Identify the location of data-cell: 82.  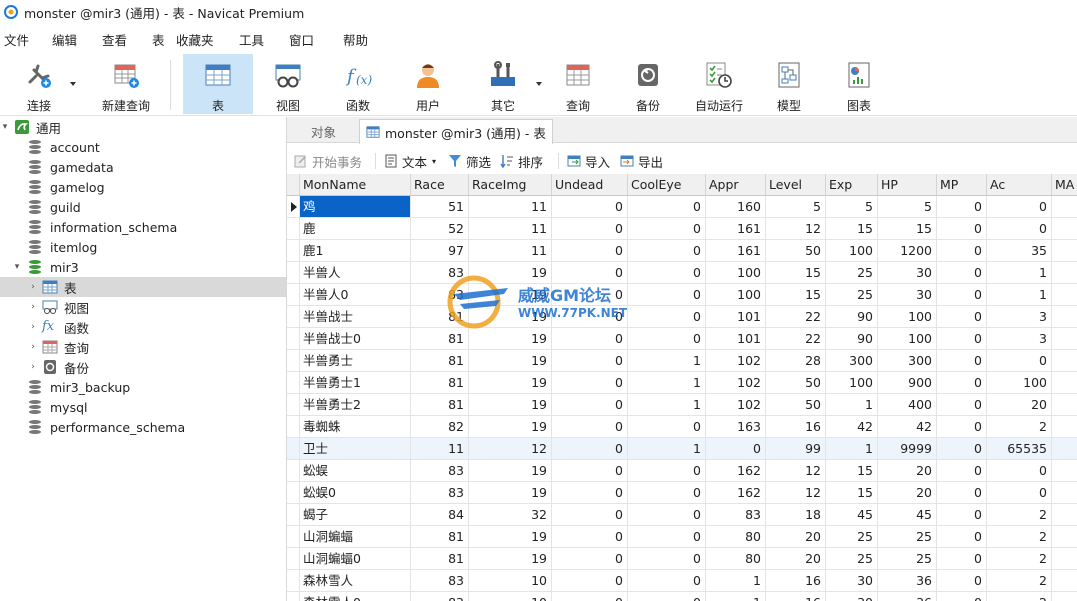
(440, 427).